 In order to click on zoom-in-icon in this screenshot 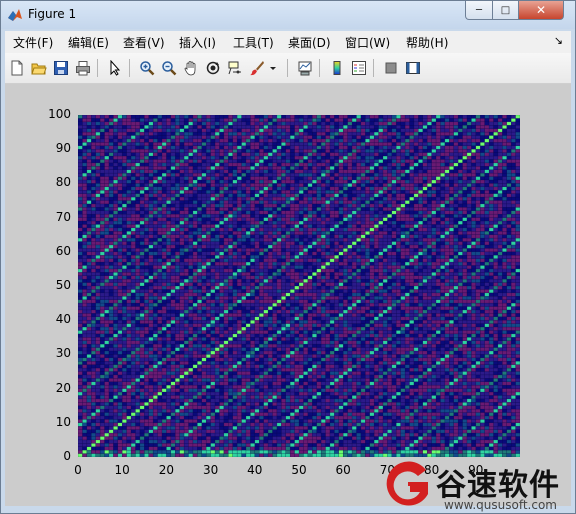, I will do `click(147, 68)`.